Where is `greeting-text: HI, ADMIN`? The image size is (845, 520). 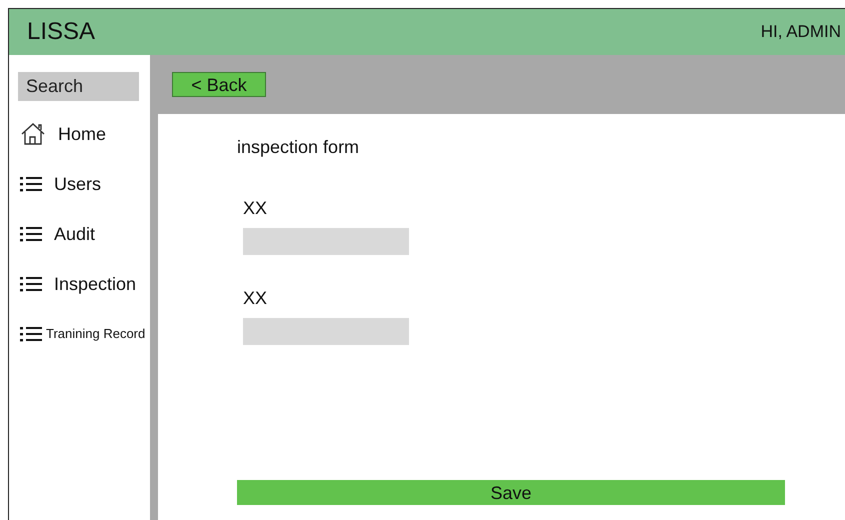
greeting-text: HI, ADMIN is located at coordinates (800, 32).